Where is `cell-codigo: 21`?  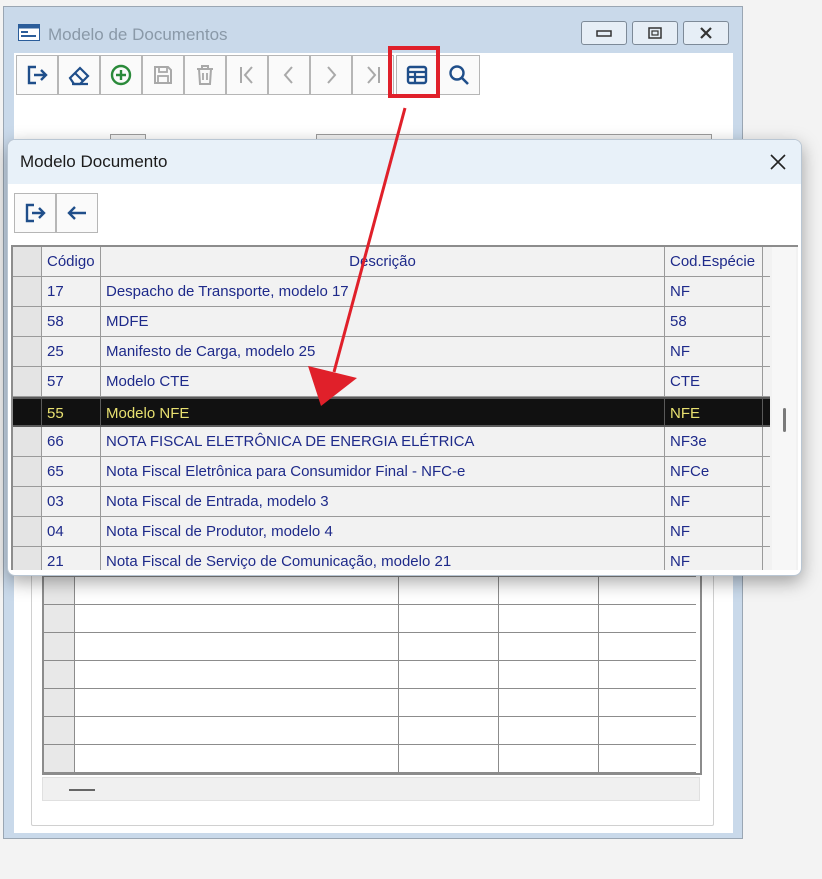
cell-codigo: 21 is located at coordinates (71, 558).